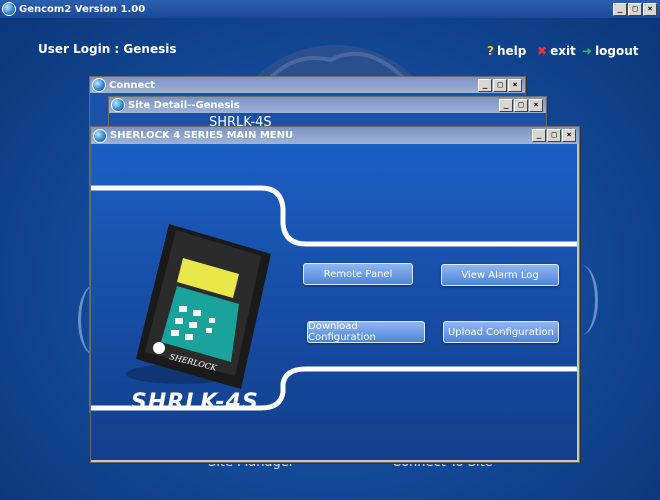 Image resolution: width=660 pixels, height=500 pixels. What do you see at coordinates (198, 306) in the screenshot?
I see `sherlock-device-image: SHERLOCK` at bounding box center [198, 306].